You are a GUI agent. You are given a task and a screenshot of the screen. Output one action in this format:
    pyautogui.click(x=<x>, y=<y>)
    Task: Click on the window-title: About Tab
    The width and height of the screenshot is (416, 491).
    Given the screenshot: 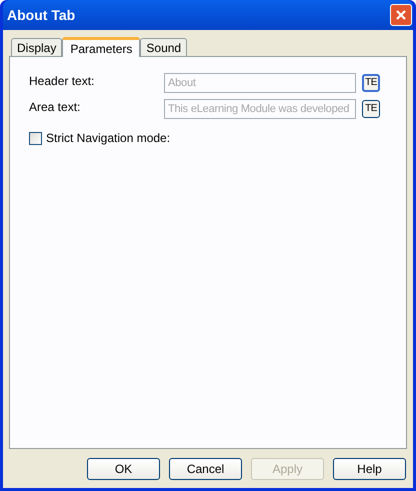 What is the action you would take?
    pyautogui.click(x=41, y=15)
    